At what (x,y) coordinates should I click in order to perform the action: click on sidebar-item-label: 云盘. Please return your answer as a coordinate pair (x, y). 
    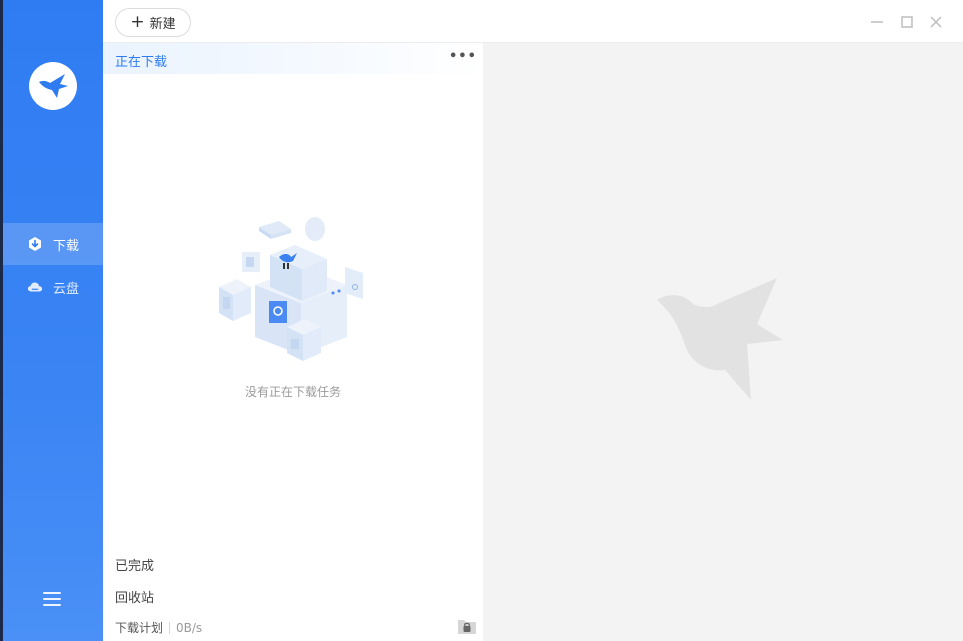
    Looking at the image, I should click on (66, 289).